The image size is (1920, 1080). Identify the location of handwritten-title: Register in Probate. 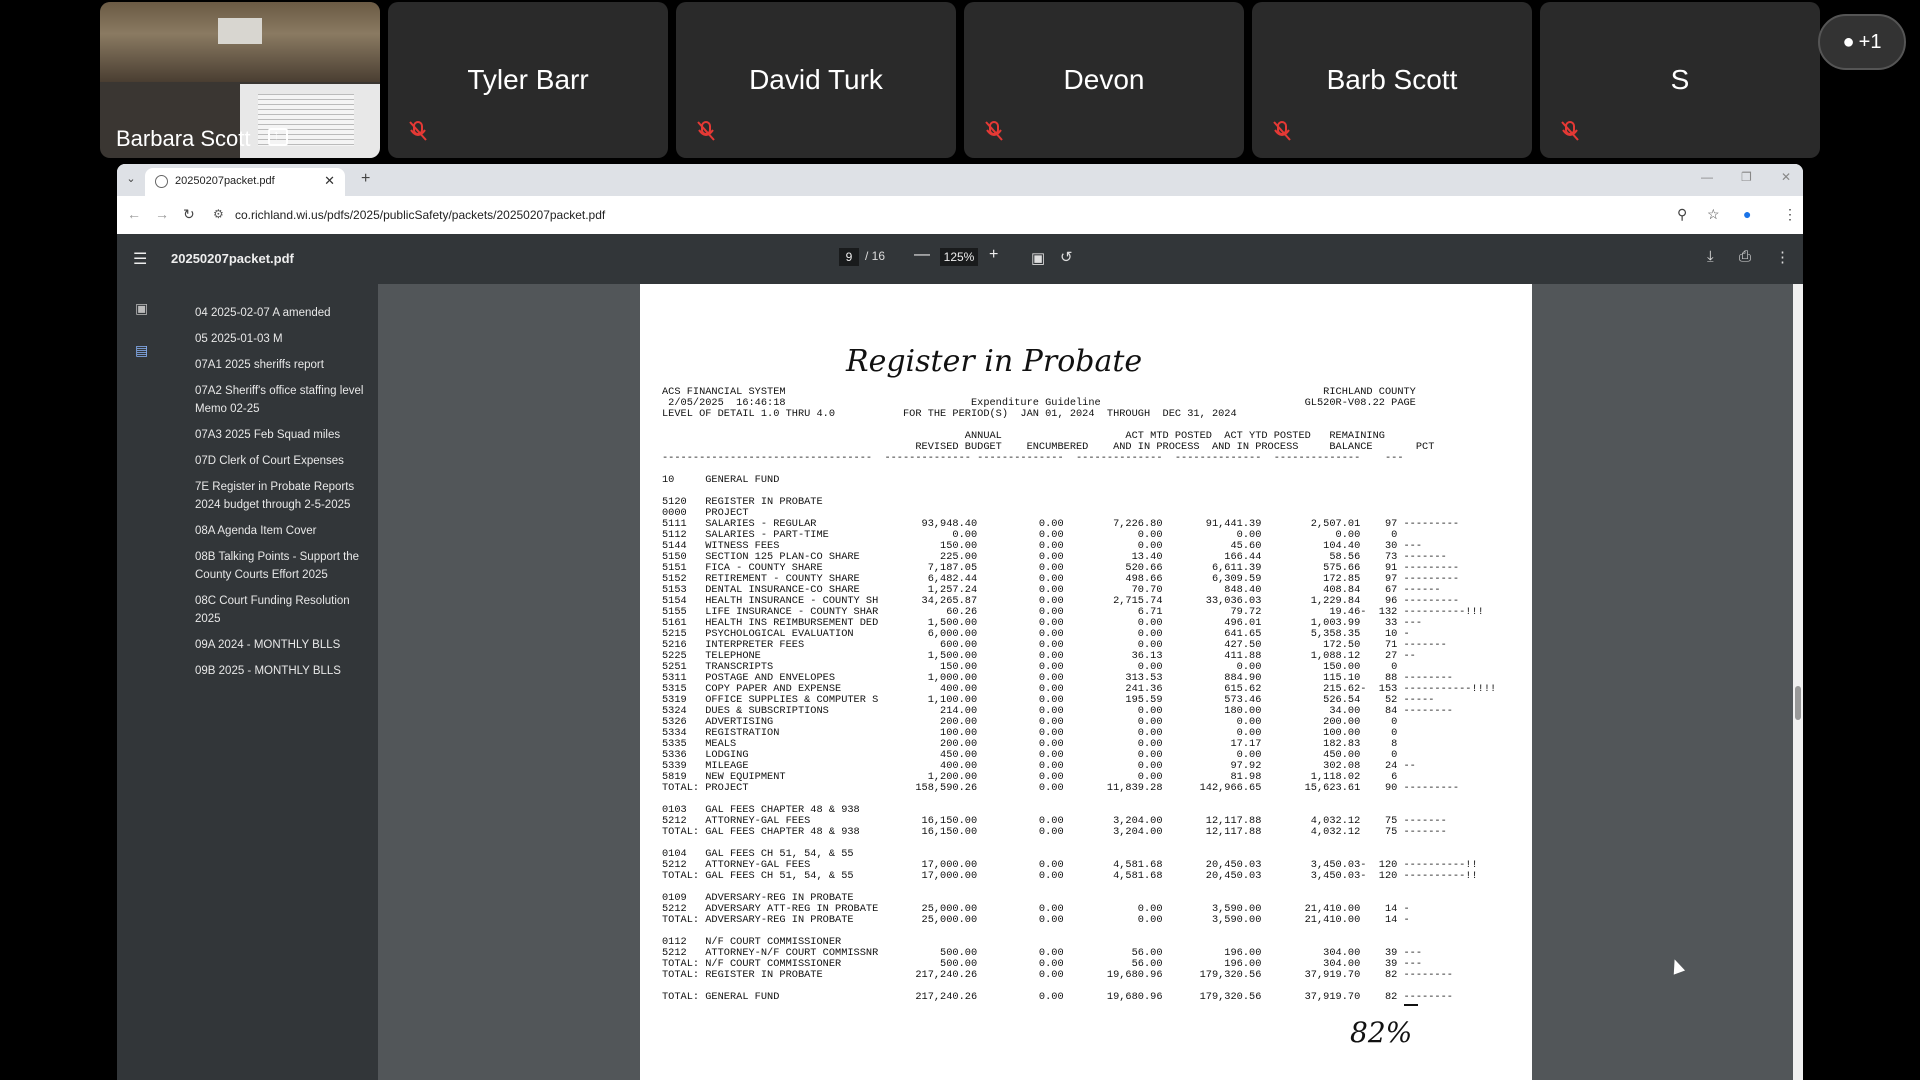
(994, 361).